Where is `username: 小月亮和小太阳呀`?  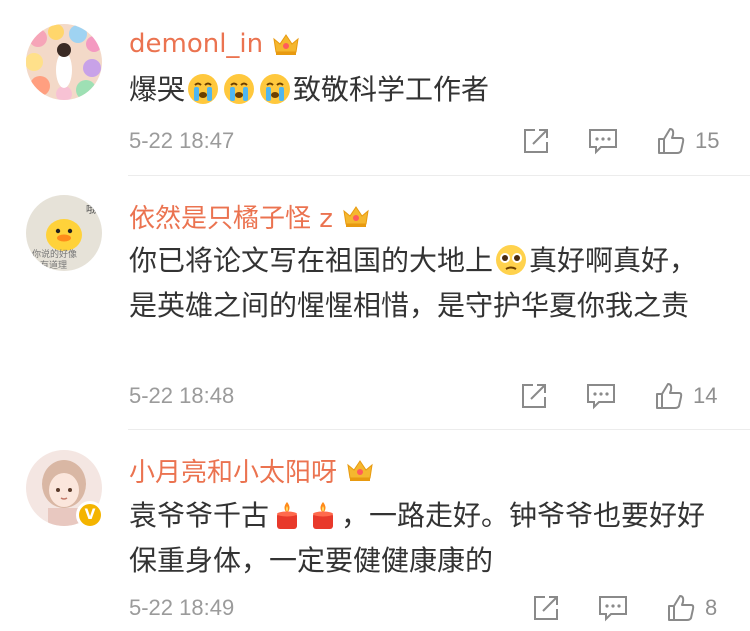 username: 小月亮和小太阳呀 is located at coordinates (233, 470).